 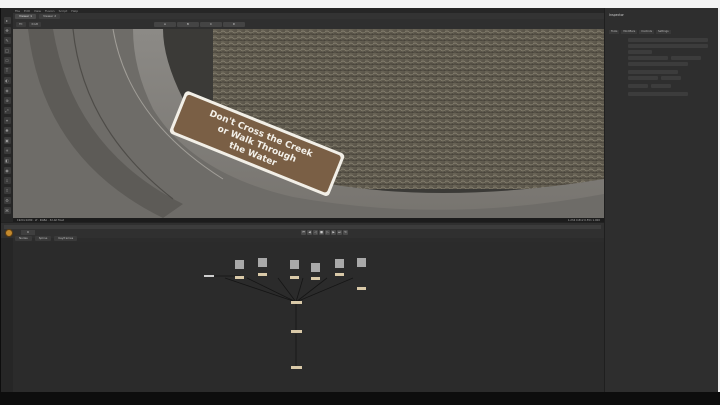 I want to click on saver-node, so click(x=296, y=367).